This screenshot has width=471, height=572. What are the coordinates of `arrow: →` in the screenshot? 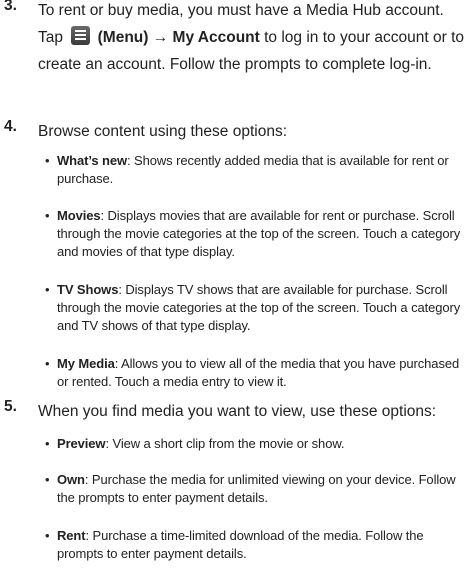 It's located at (160, 37).